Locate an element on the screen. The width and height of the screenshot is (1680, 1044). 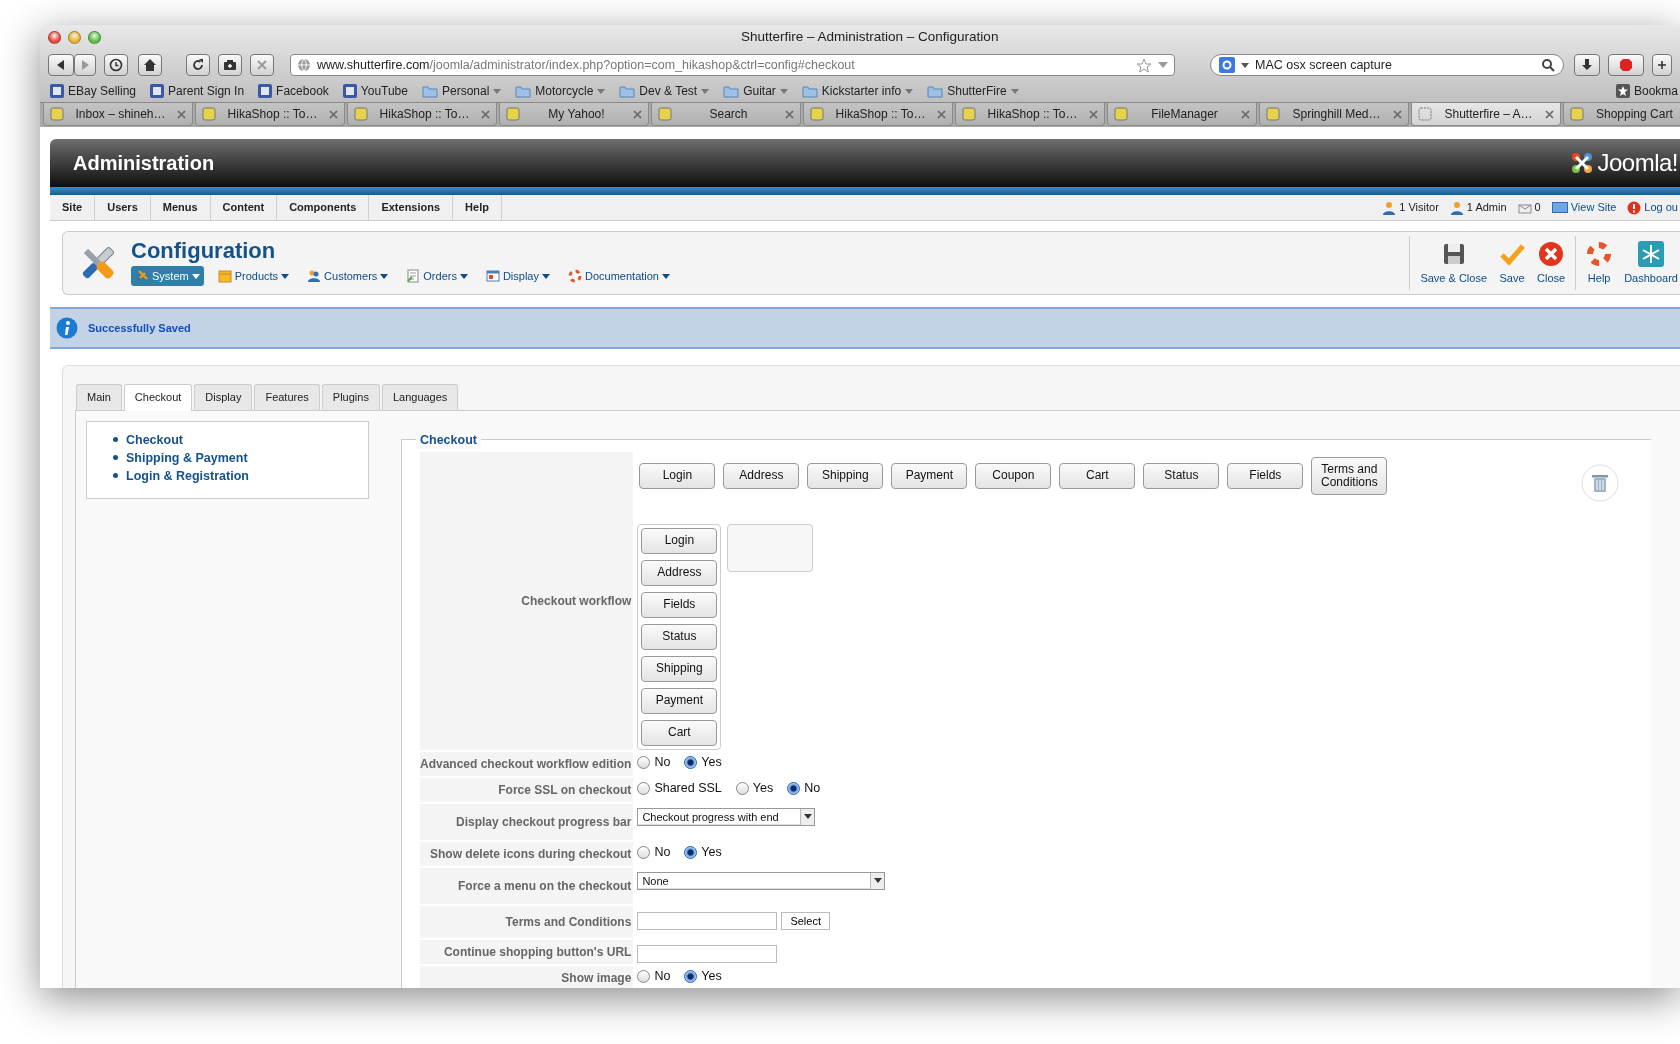
browser-tab: Shopping Cart is located at coordinates (1621, 114).